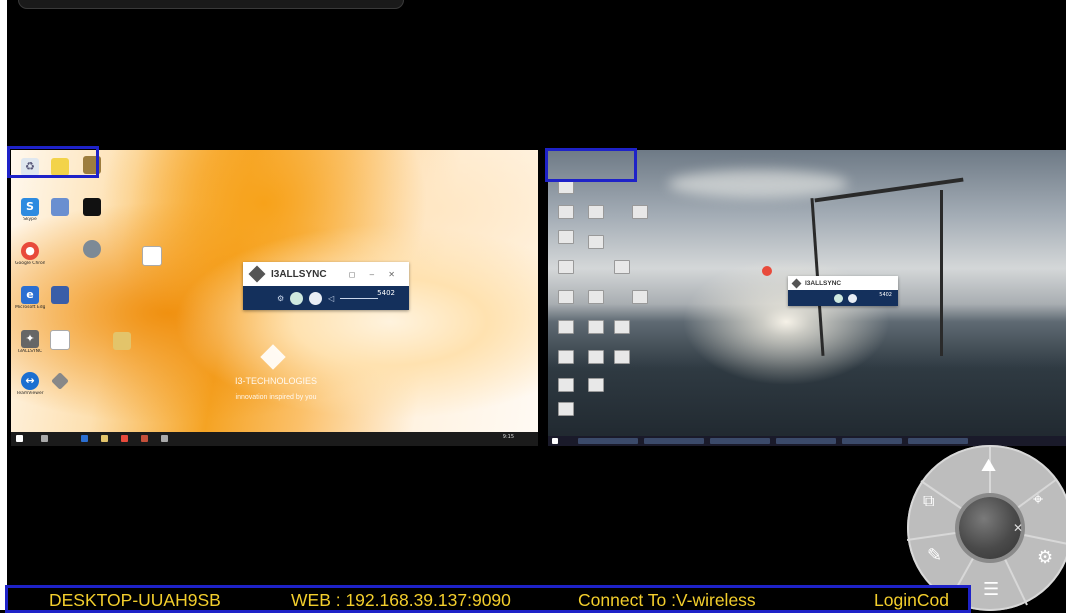  What do you see at coordinates (326, 286) in the screenshot?
I see `i3allsync-widget: I3ALLSYNC ◻ ‒ ✕ ⚙ ◁ 5402` at bounding box center [326, 286].